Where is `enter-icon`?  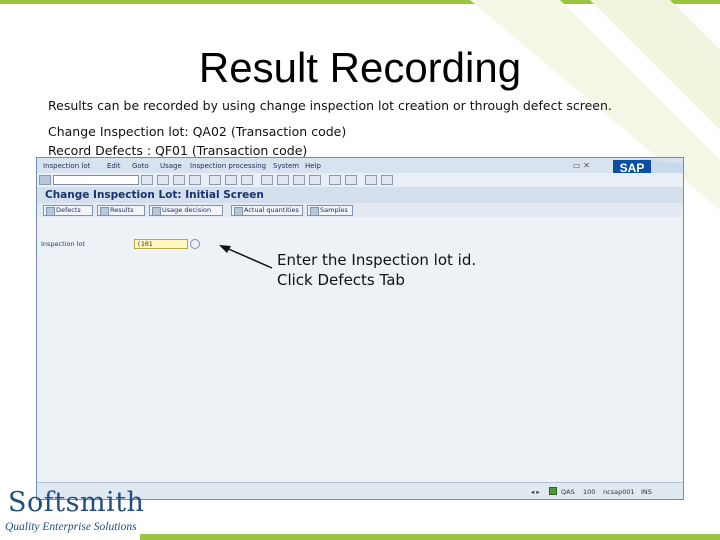 enter-icon is located at coordinates (45, 180).